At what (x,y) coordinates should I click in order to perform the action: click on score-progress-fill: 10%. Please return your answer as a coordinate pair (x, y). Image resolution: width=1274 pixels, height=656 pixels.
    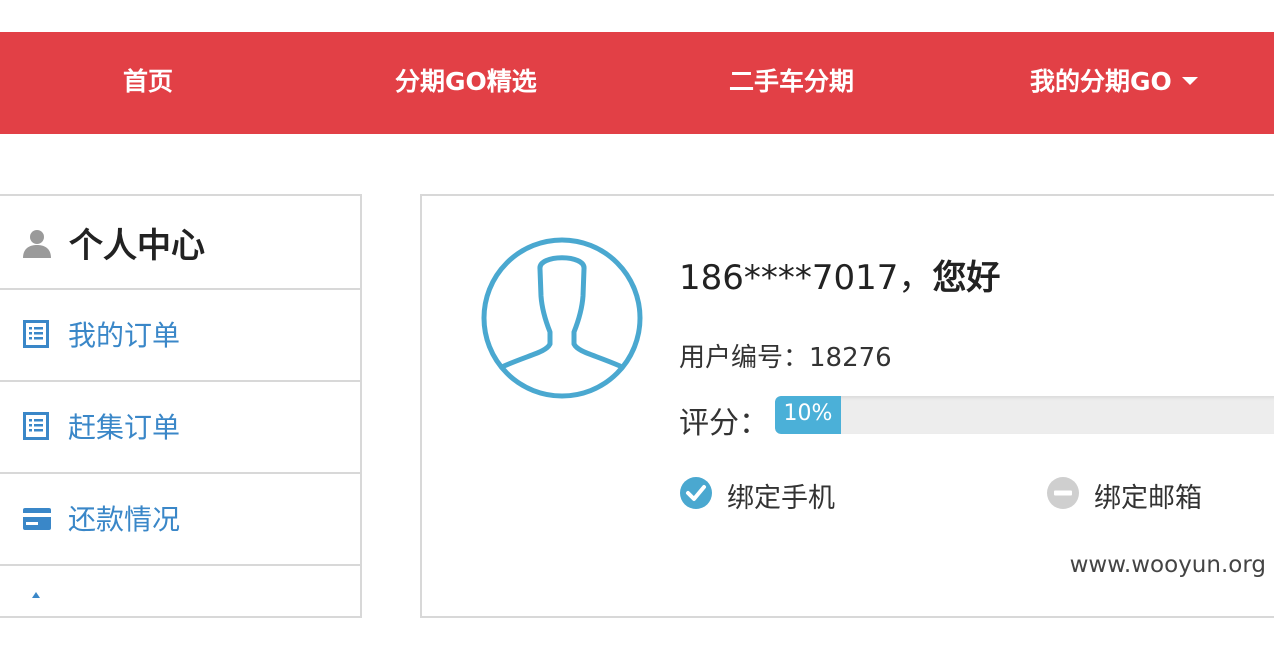
    Looking at the image, I should click on (808, 415).